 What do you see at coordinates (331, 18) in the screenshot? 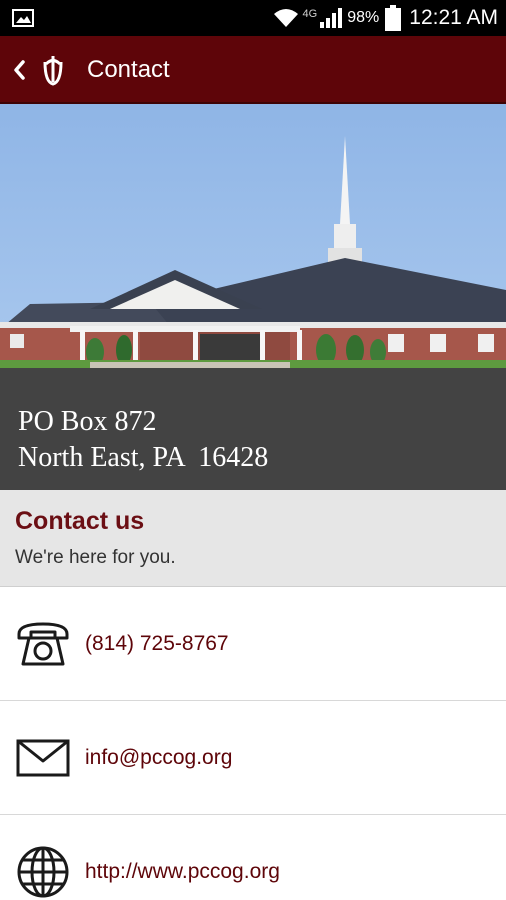
I see `signal-icon` at bounding box center [331, 18].